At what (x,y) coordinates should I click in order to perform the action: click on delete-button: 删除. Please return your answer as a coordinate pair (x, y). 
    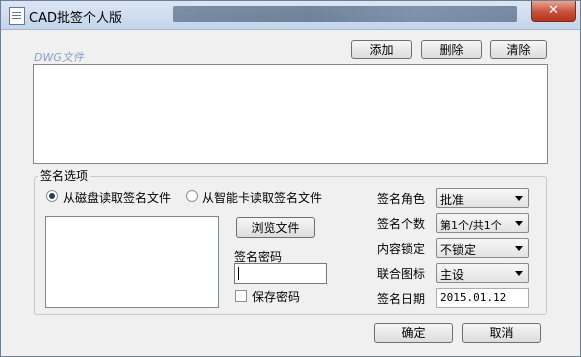
    Looking at the image, I should click on (451, 49).